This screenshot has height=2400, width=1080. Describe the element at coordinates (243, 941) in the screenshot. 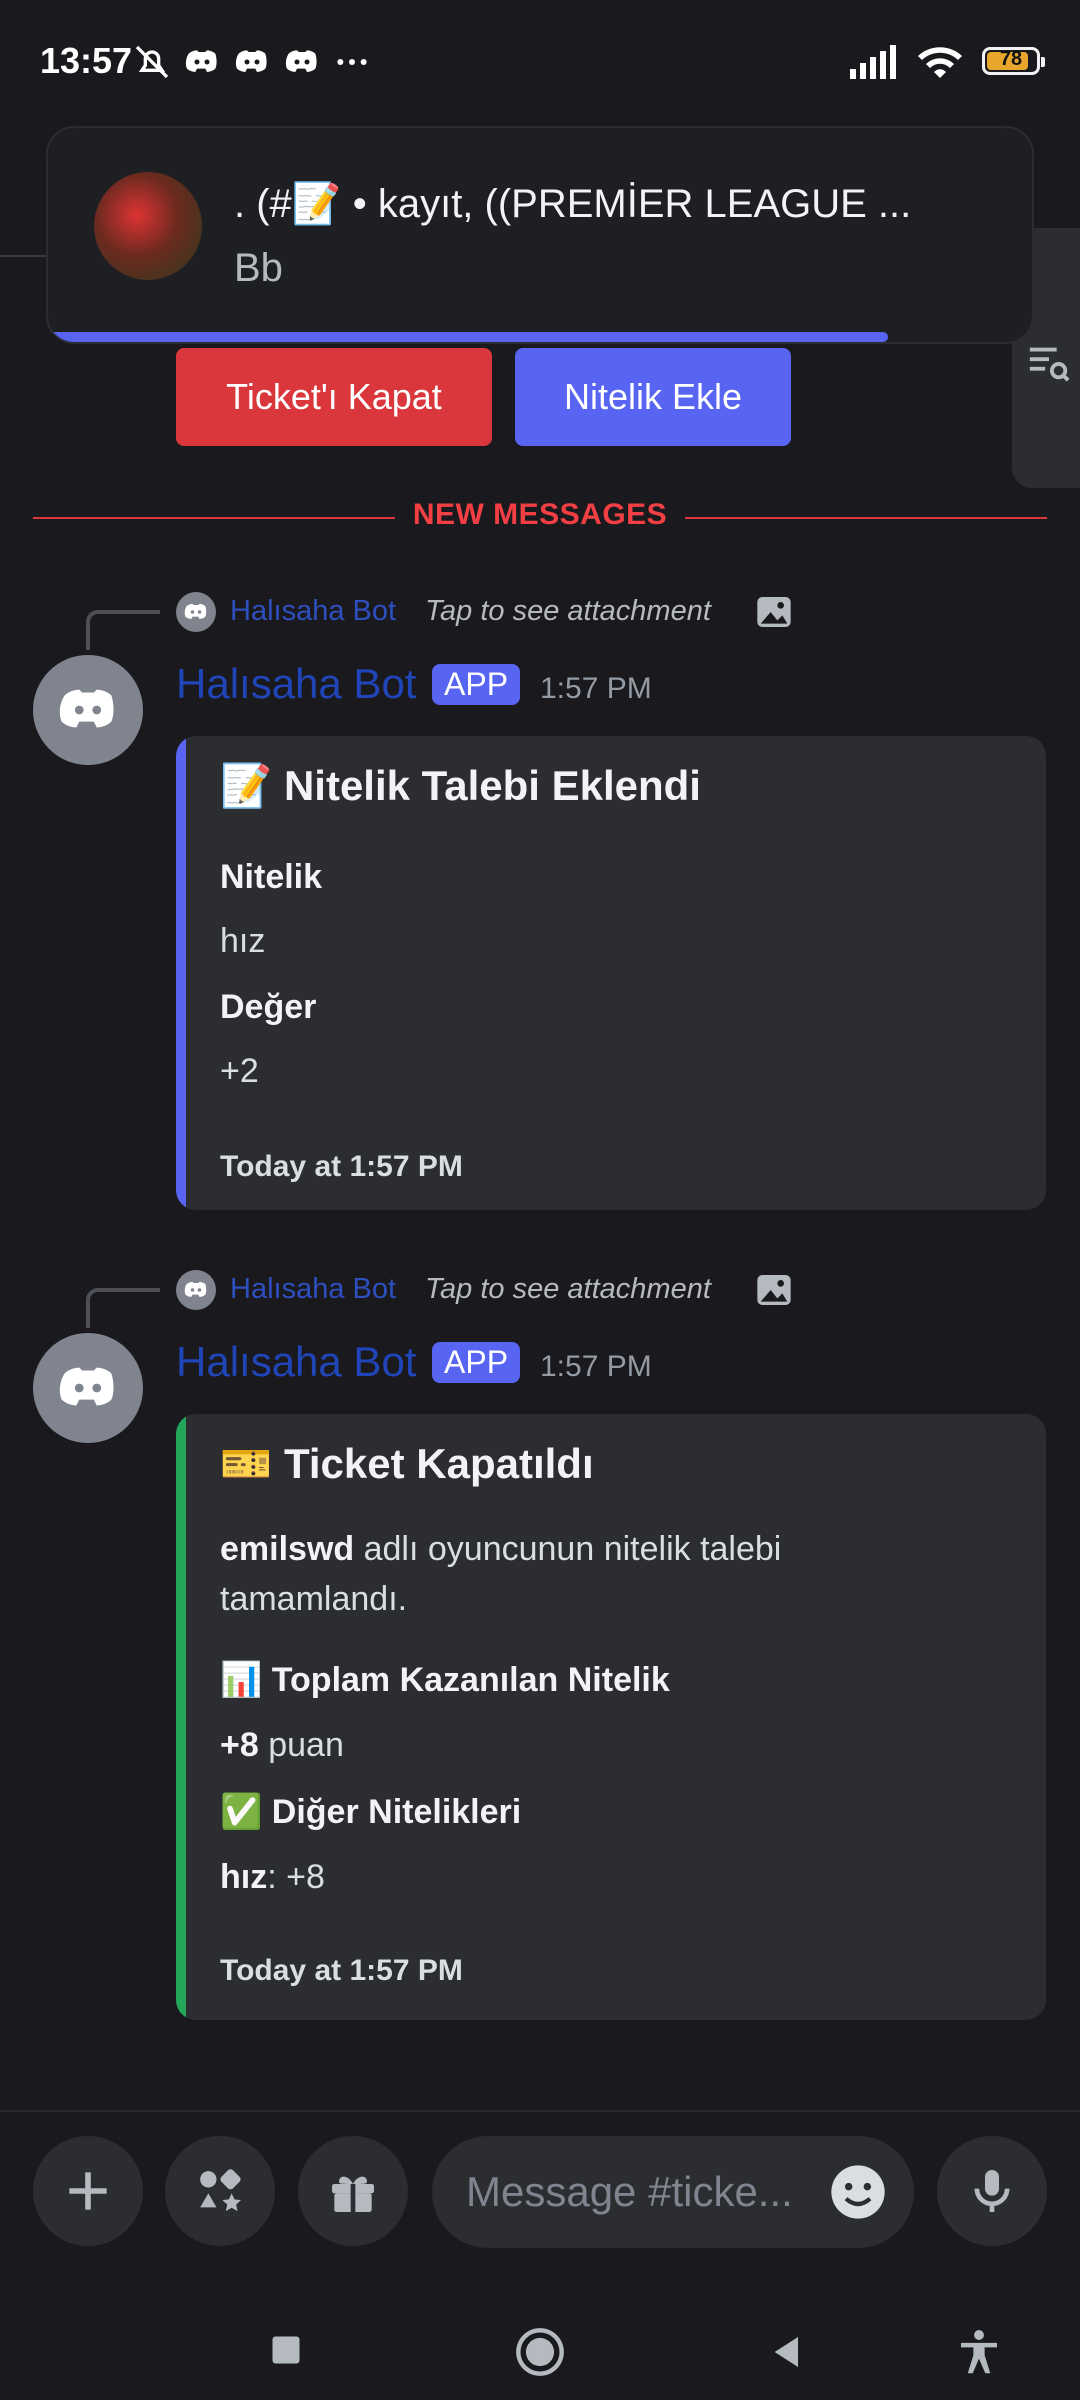

I see `field-value: hız` at that location.